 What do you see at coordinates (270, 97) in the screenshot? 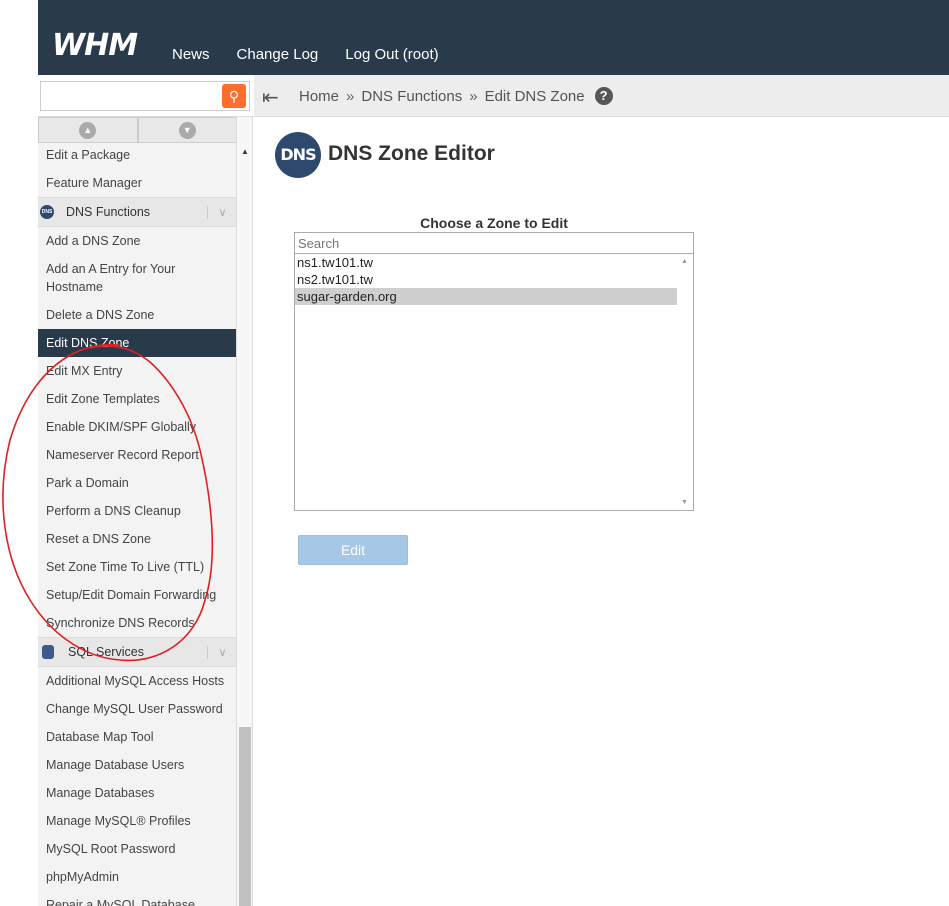
I see `collapse-menu-icon: ⇤` at bounding box center [270, 97].